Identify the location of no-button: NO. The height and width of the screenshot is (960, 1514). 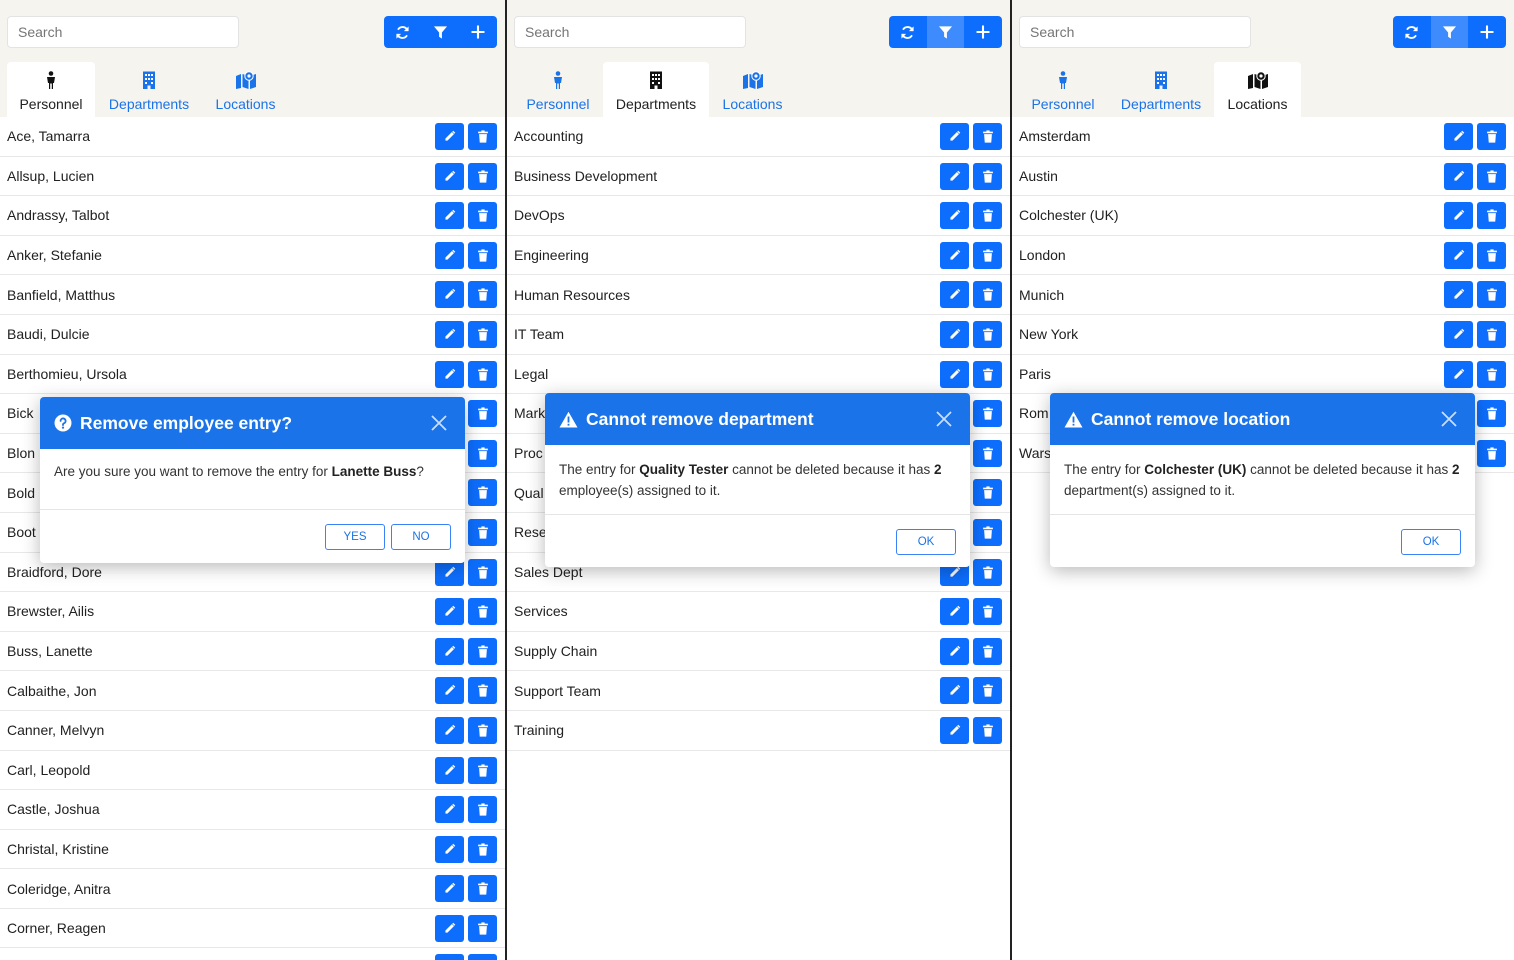
(421, 537).